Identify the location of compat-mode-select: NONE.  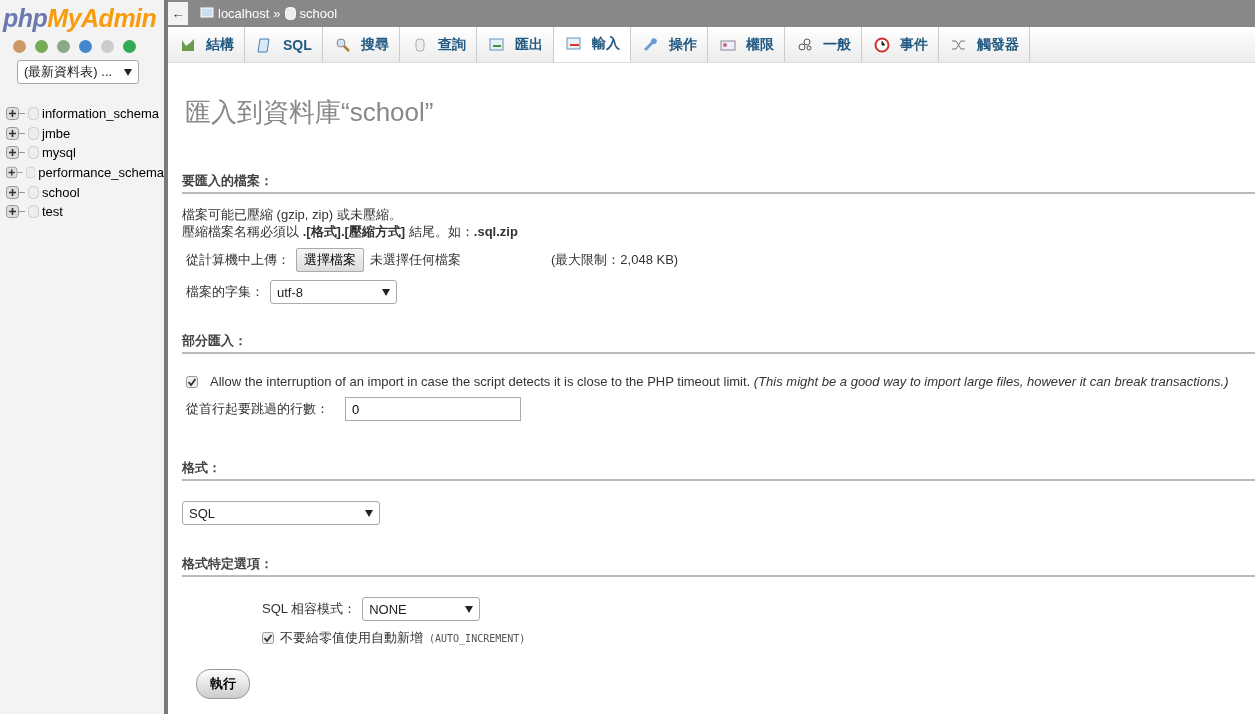
(421, 609).